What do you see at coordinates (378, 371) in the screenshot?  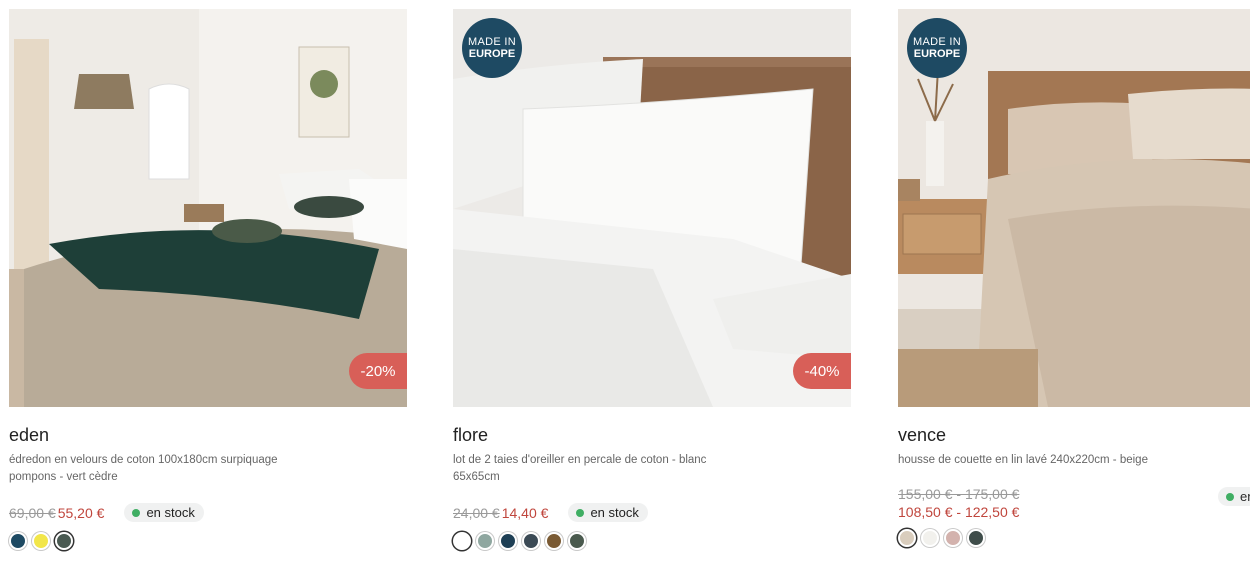 I see `discount-badge: -20%` at bounding box center [378, 371].